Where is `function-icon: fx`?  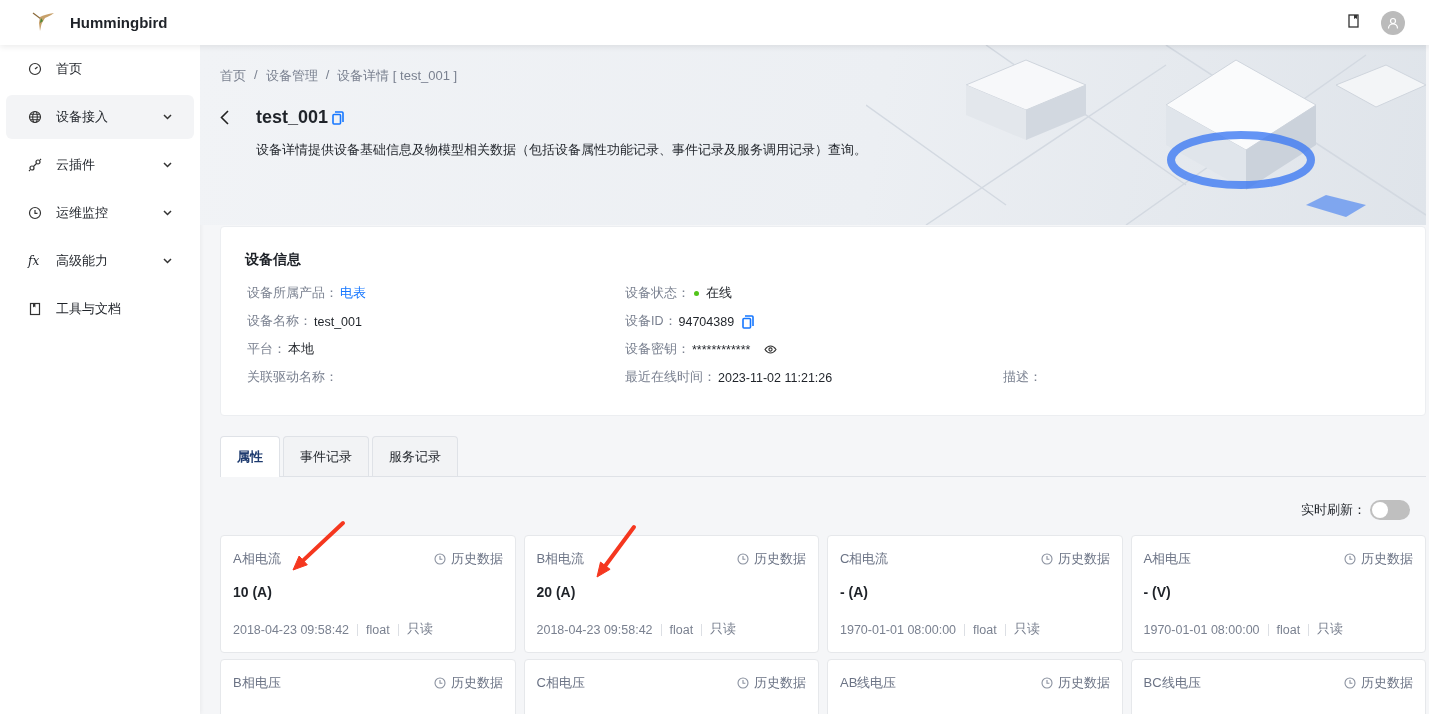
function-icon: fx is located at coordinates (35, 261).